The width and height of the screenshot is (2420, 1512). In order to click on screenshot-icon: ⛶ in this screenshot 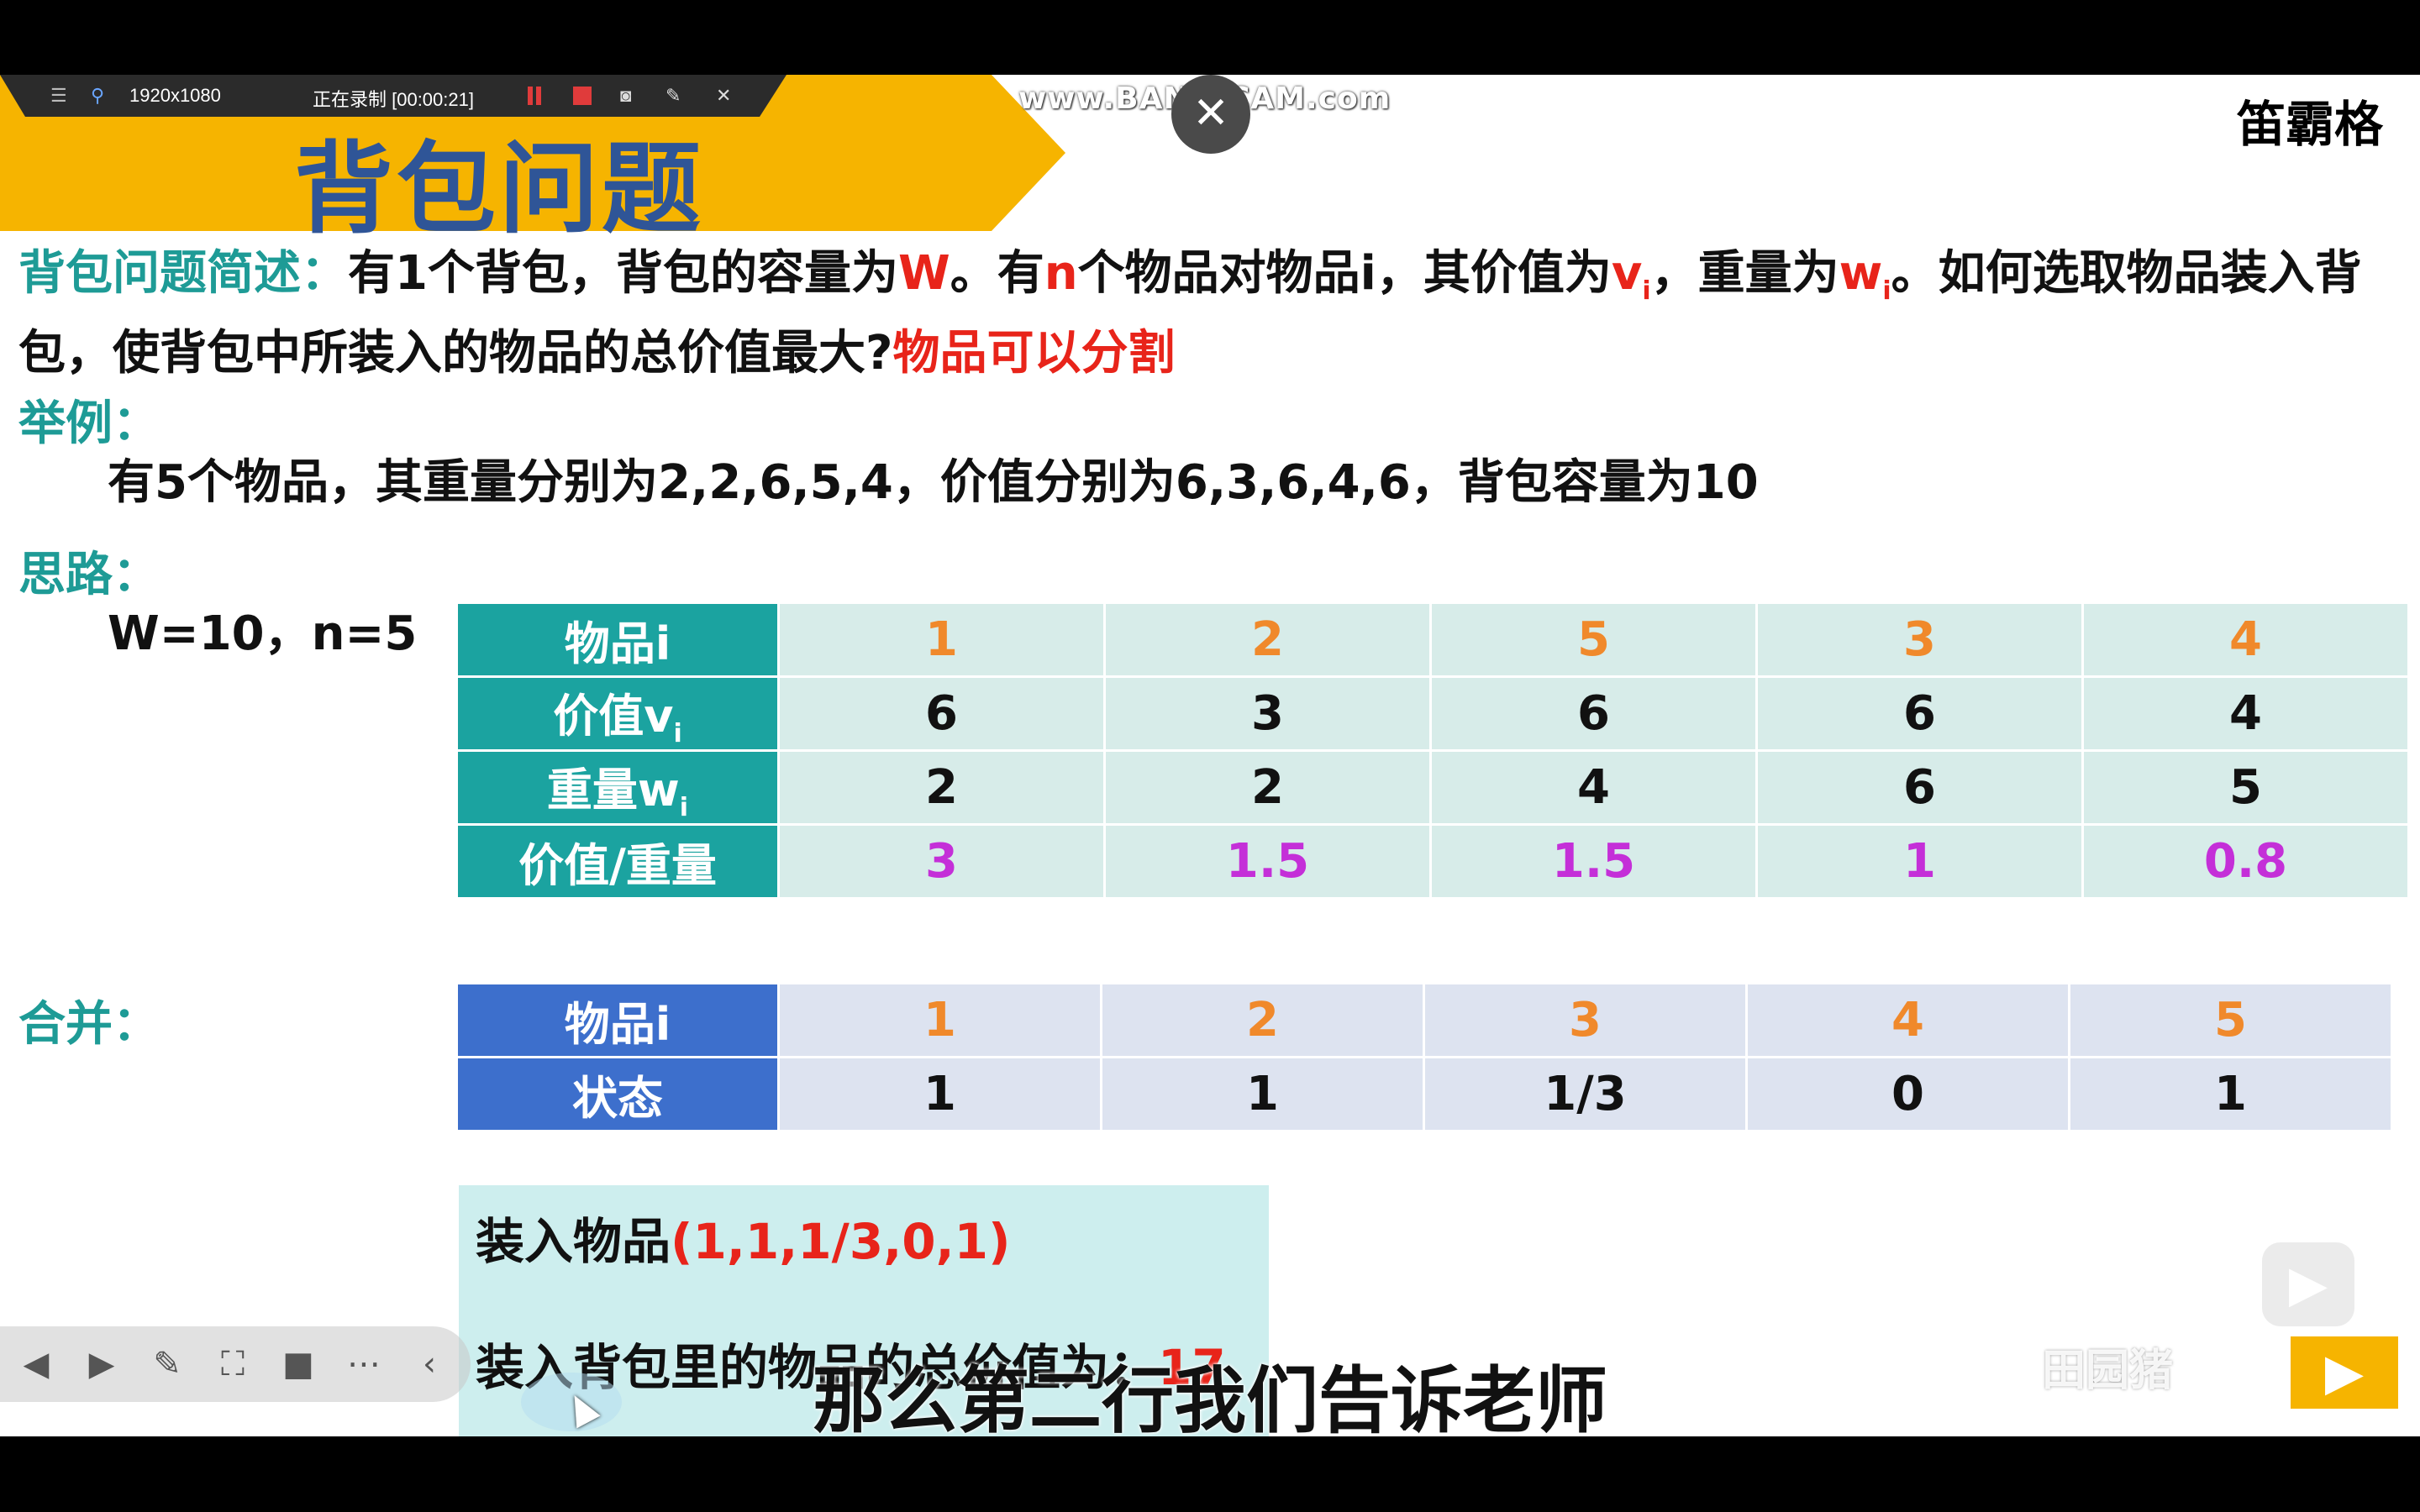, I will do `click(233, 1364)`.